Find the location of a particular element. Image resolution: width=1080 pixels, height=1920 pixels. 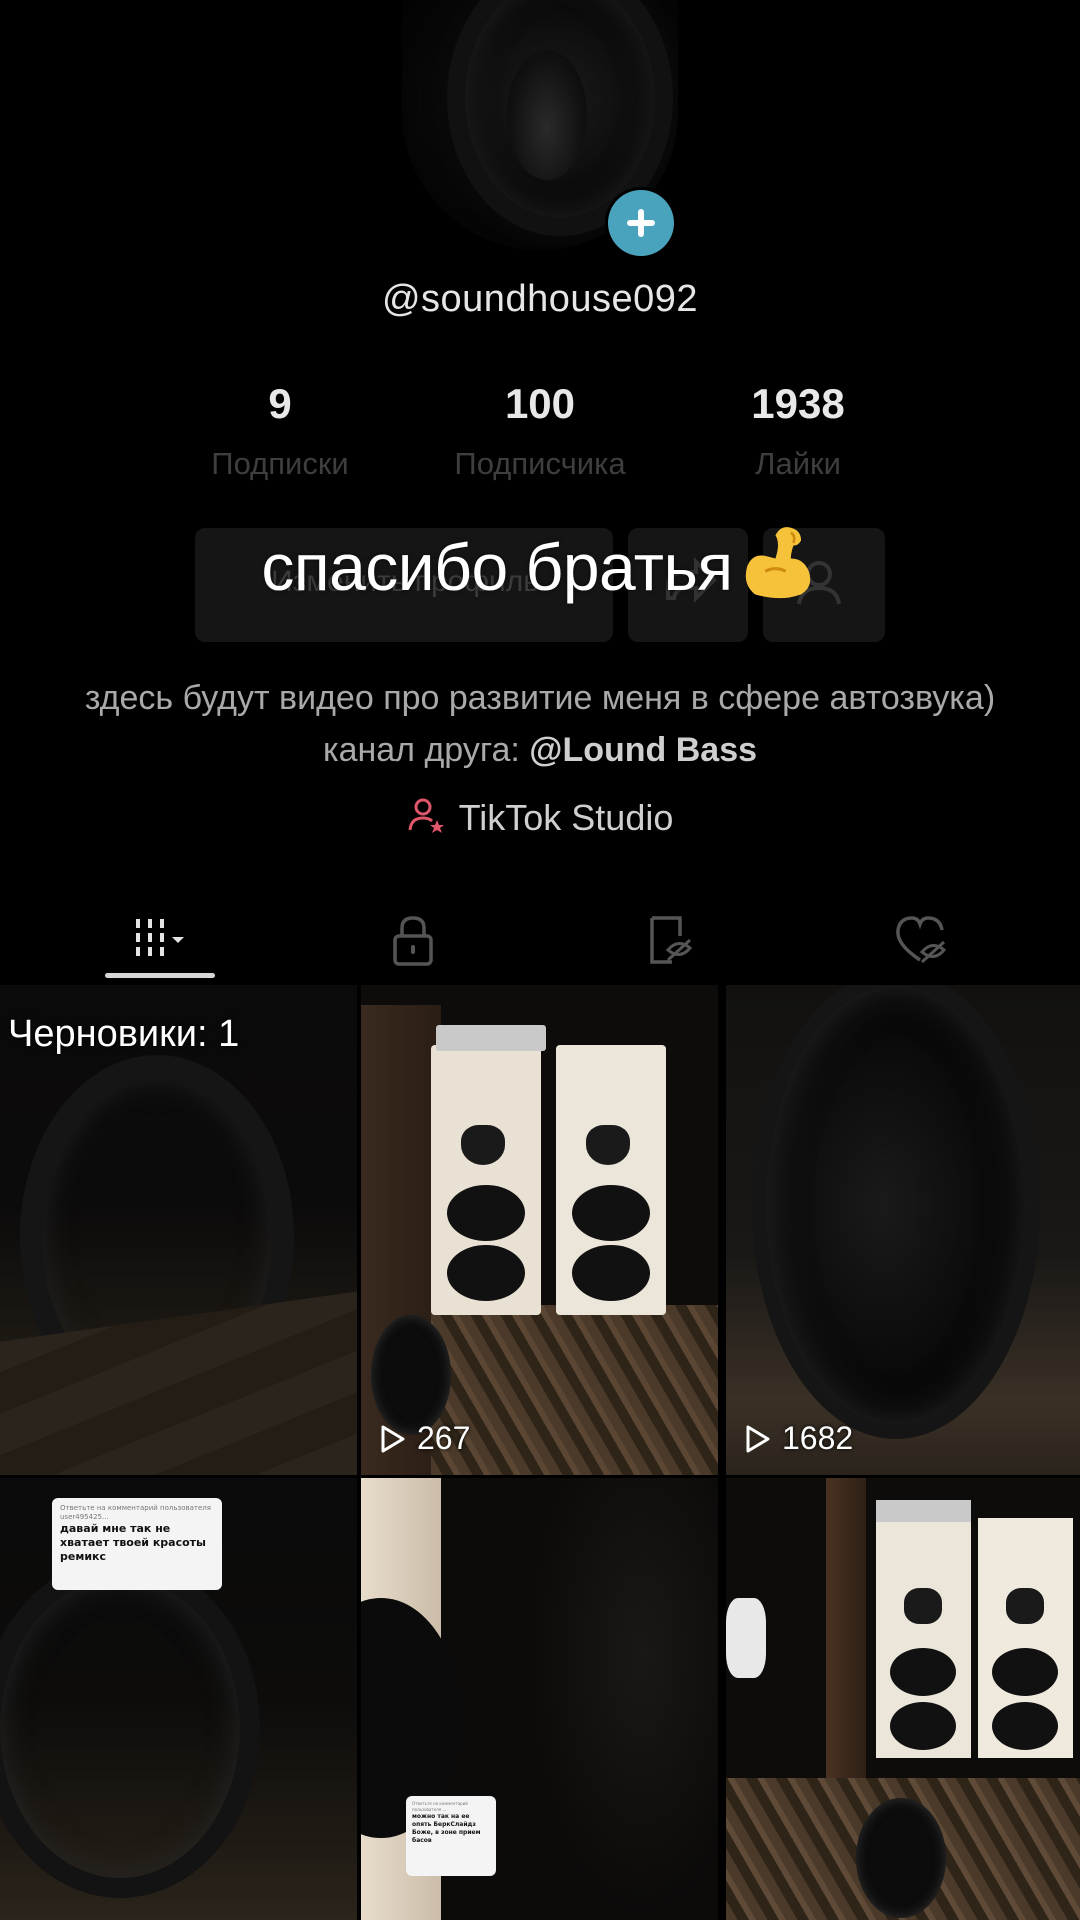

video-tile: 1682 is located at coordinates (903, 1230).